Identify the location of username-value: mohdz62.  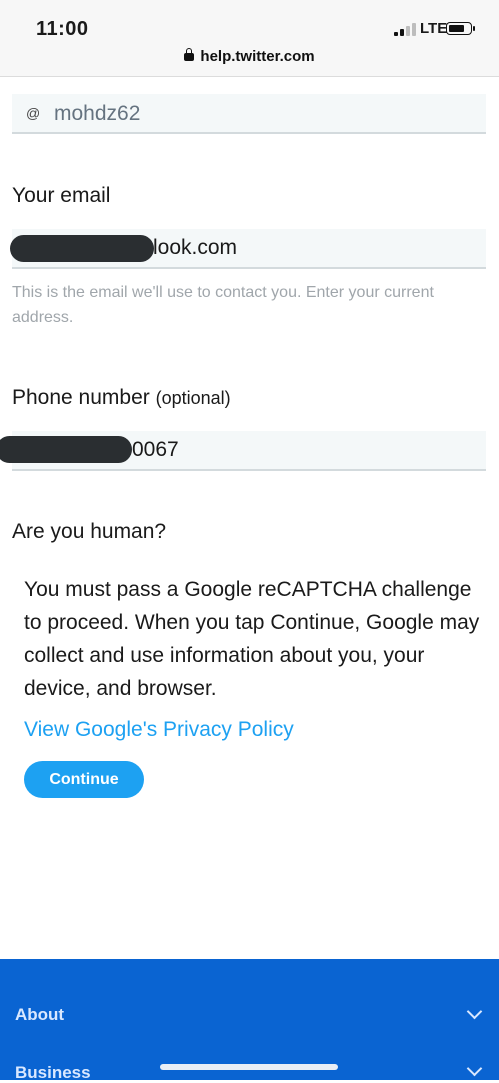
(97, 113).